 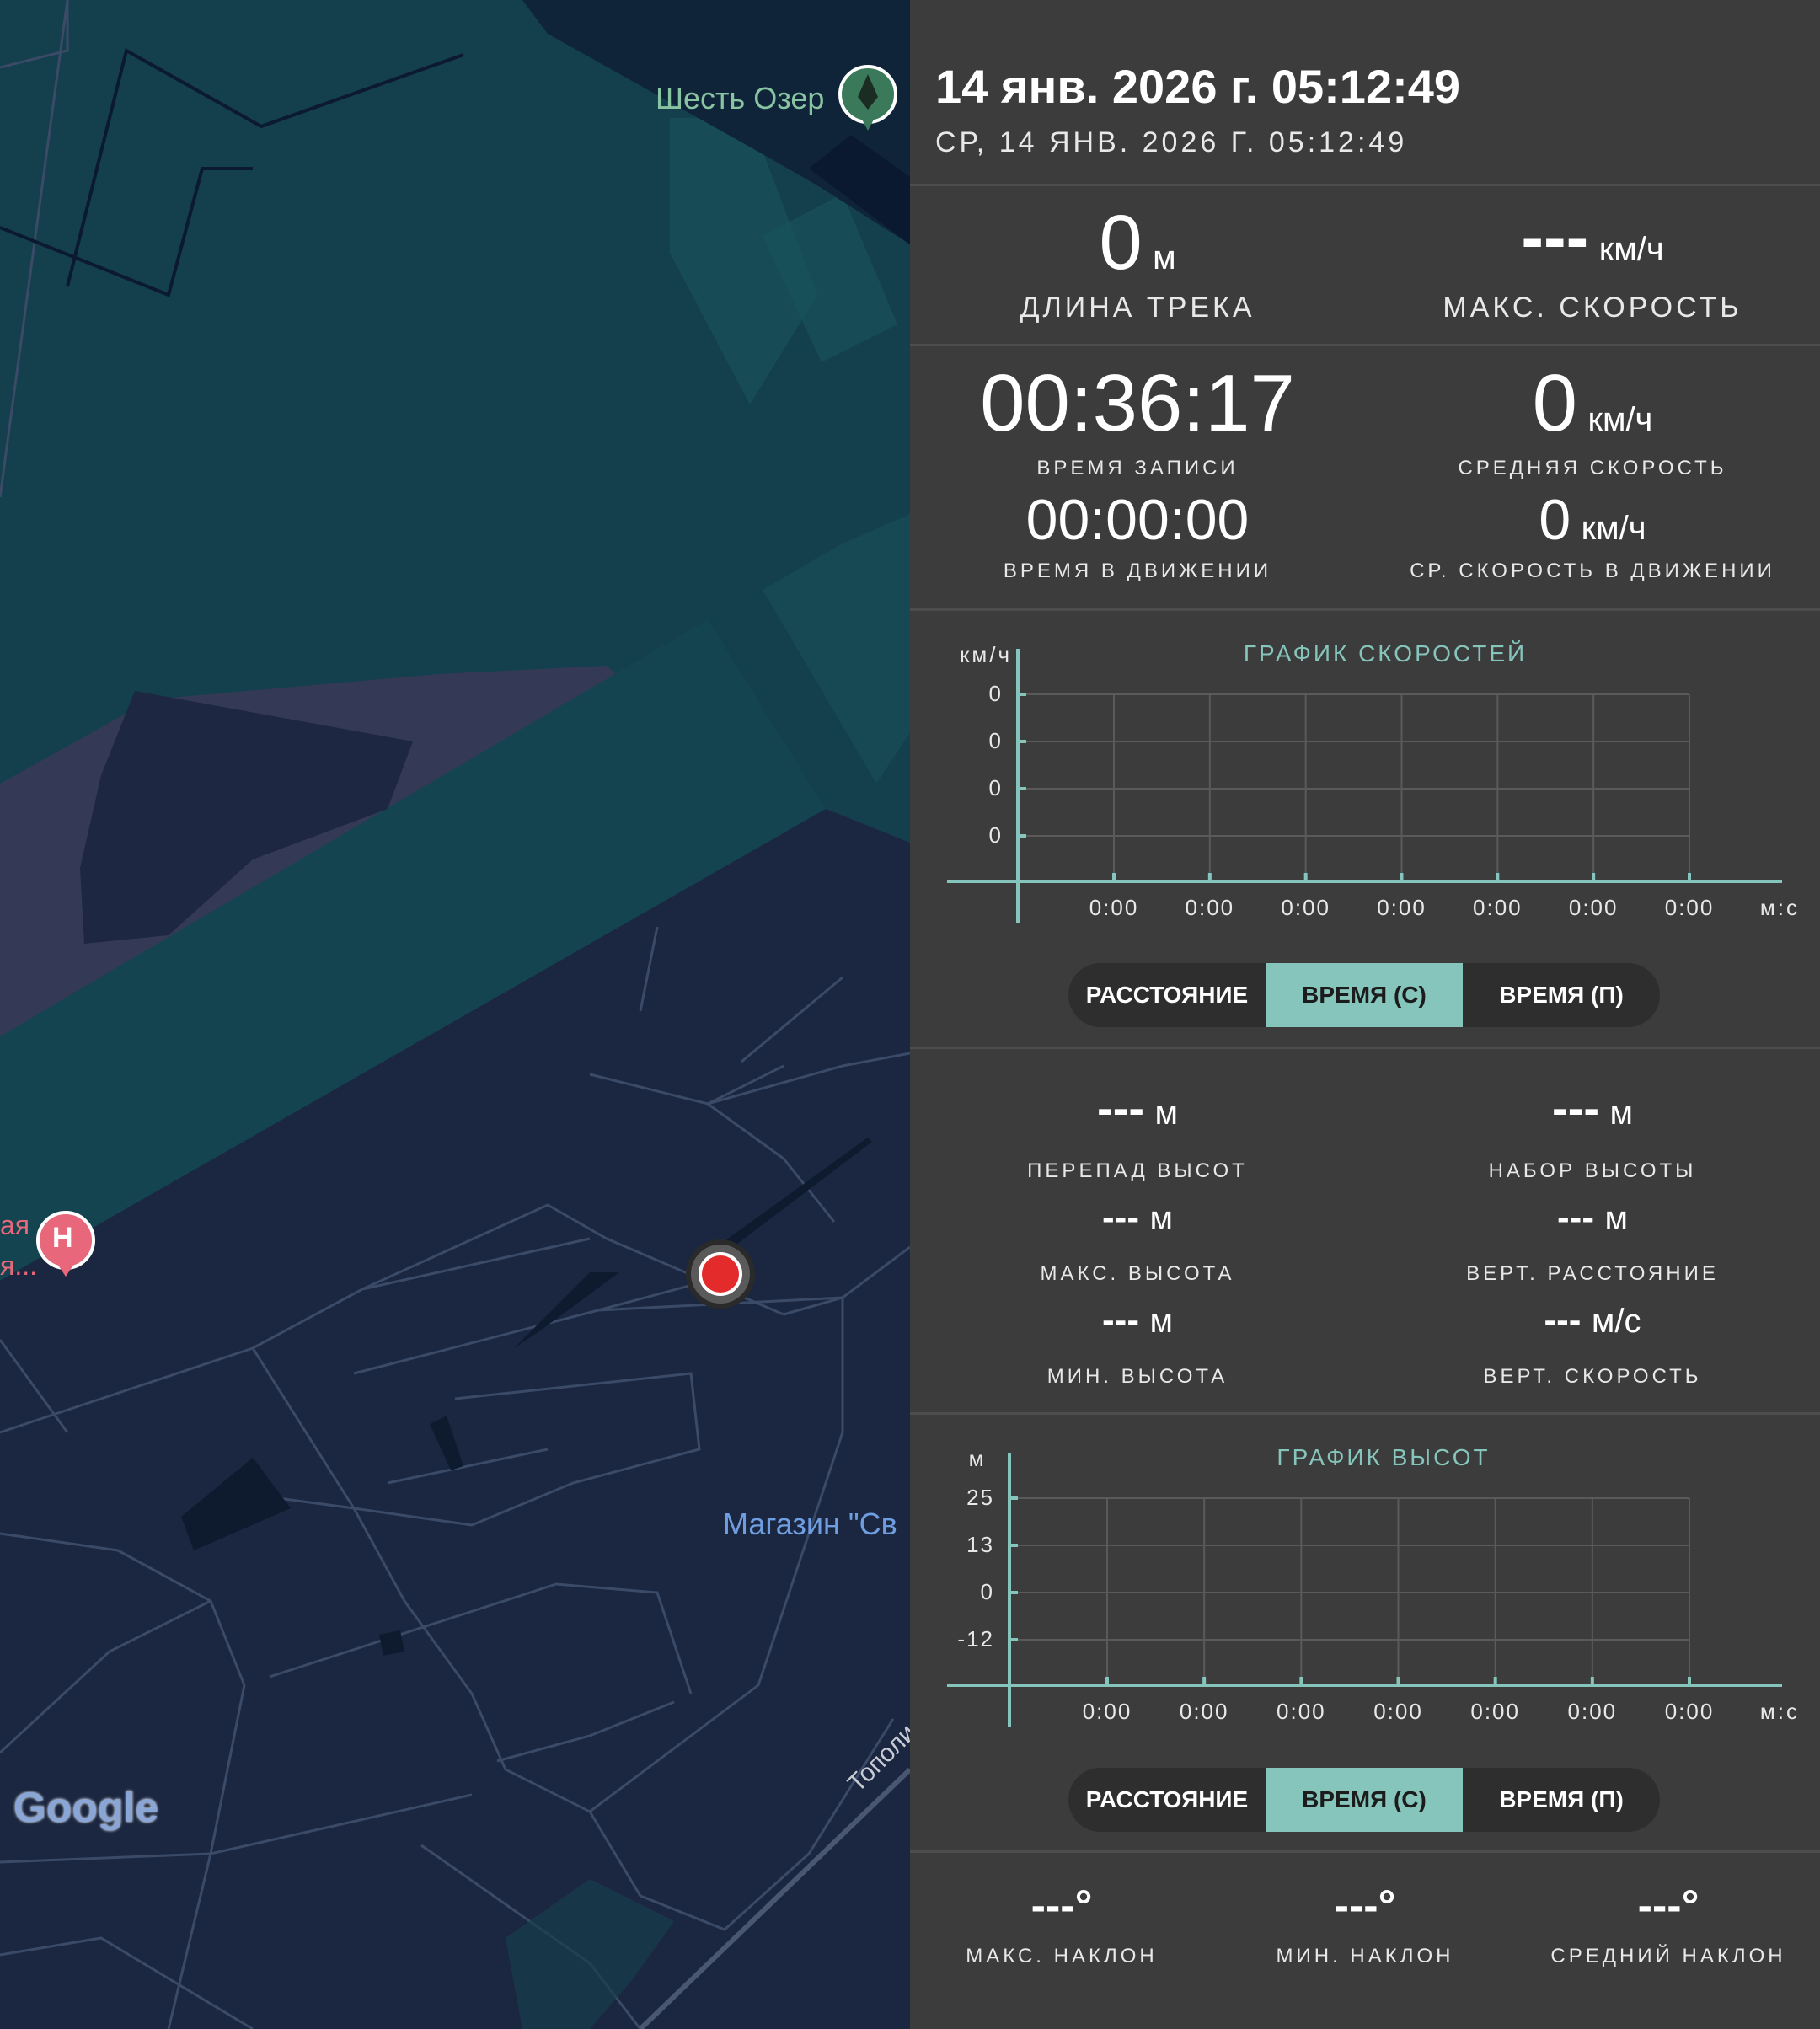 I want to click on alt-min-value: ---, so click(x=1120, y=1320).